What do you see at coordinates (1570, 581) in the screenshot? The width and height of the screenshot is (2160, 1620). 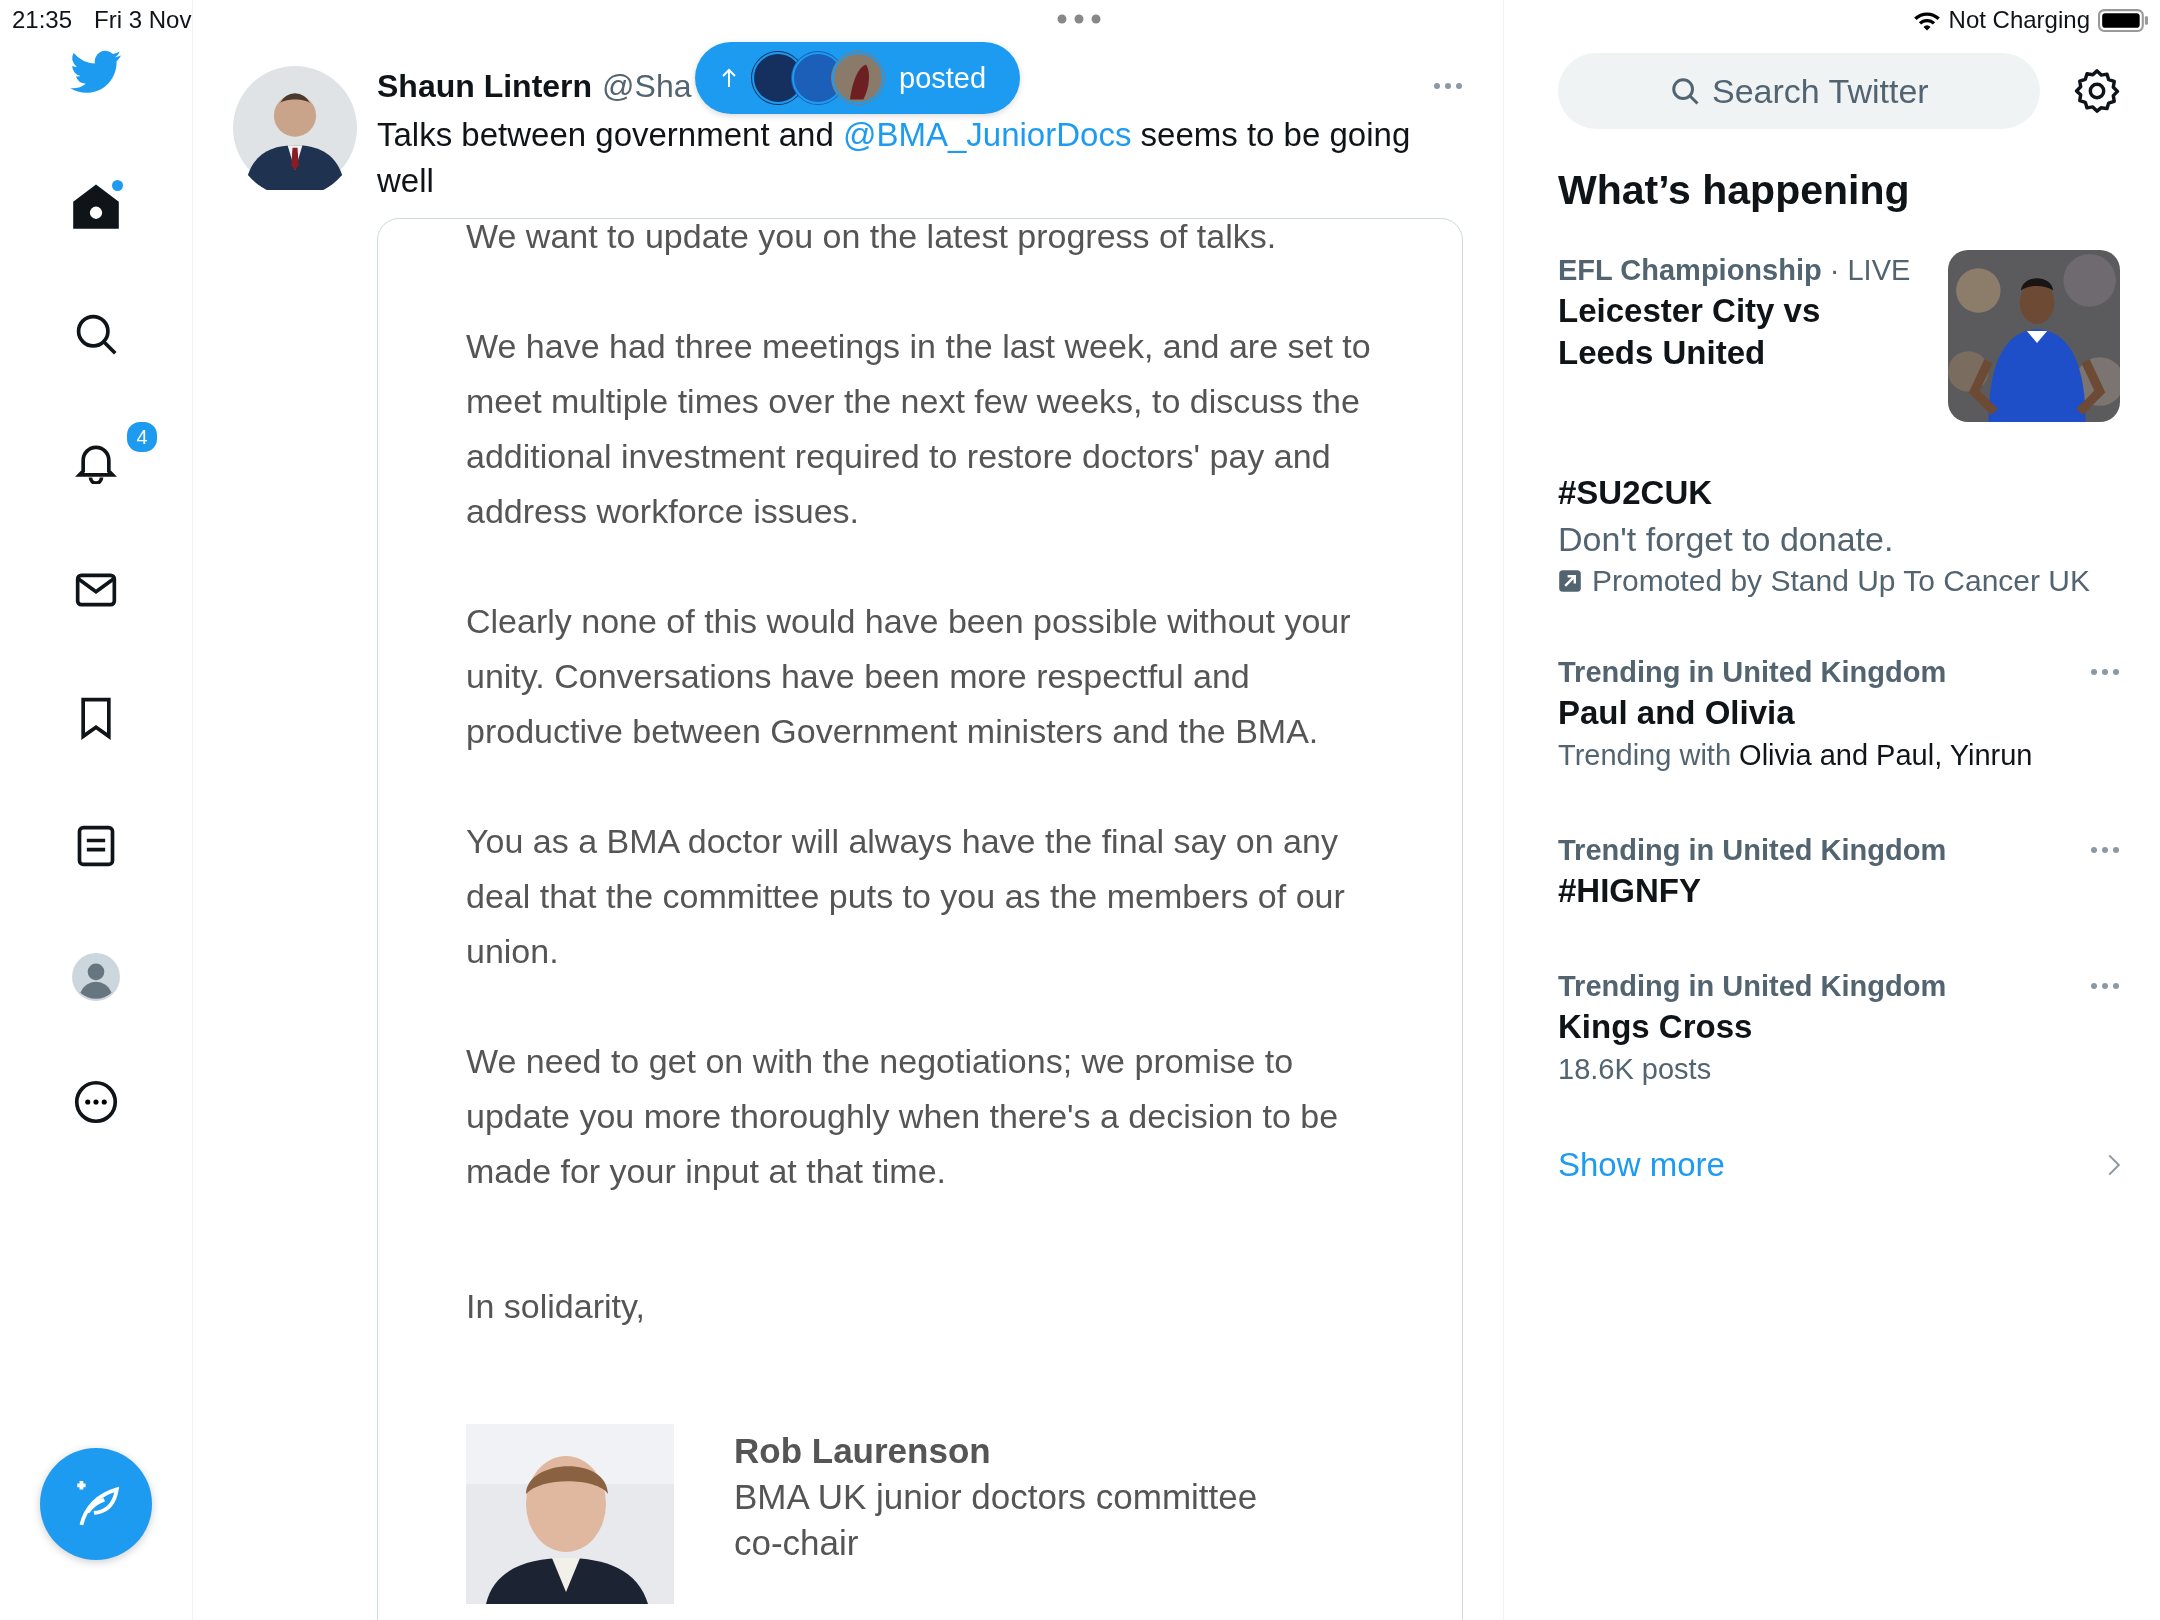 I see `promoted-icon` at bounding box center [1570, 581].